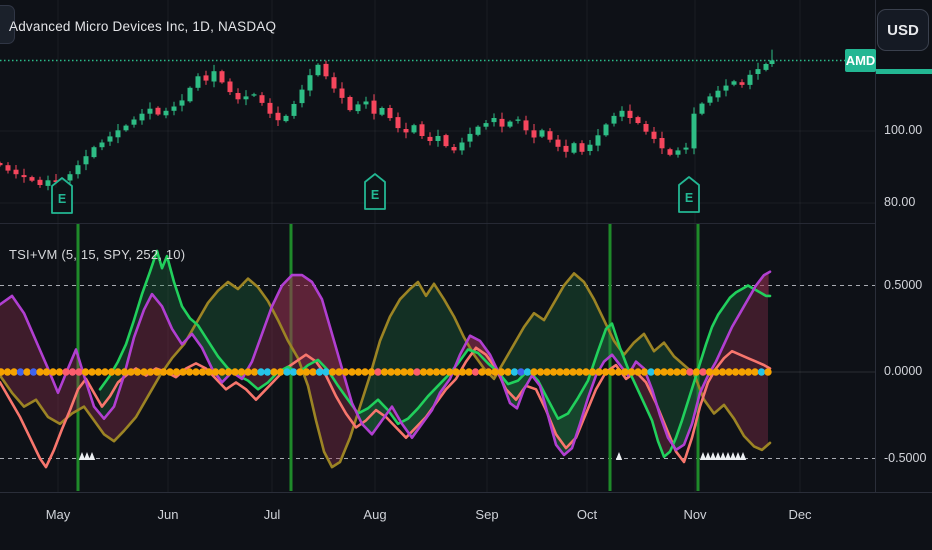 The height and width of the screenshot is (550, 932). What do you see at coordinates (97, 254) in the screenshot?
I see `indicator-title: TSI+VM (5, 15, SPY, 252, 10)` at bounding box center [97, 254].